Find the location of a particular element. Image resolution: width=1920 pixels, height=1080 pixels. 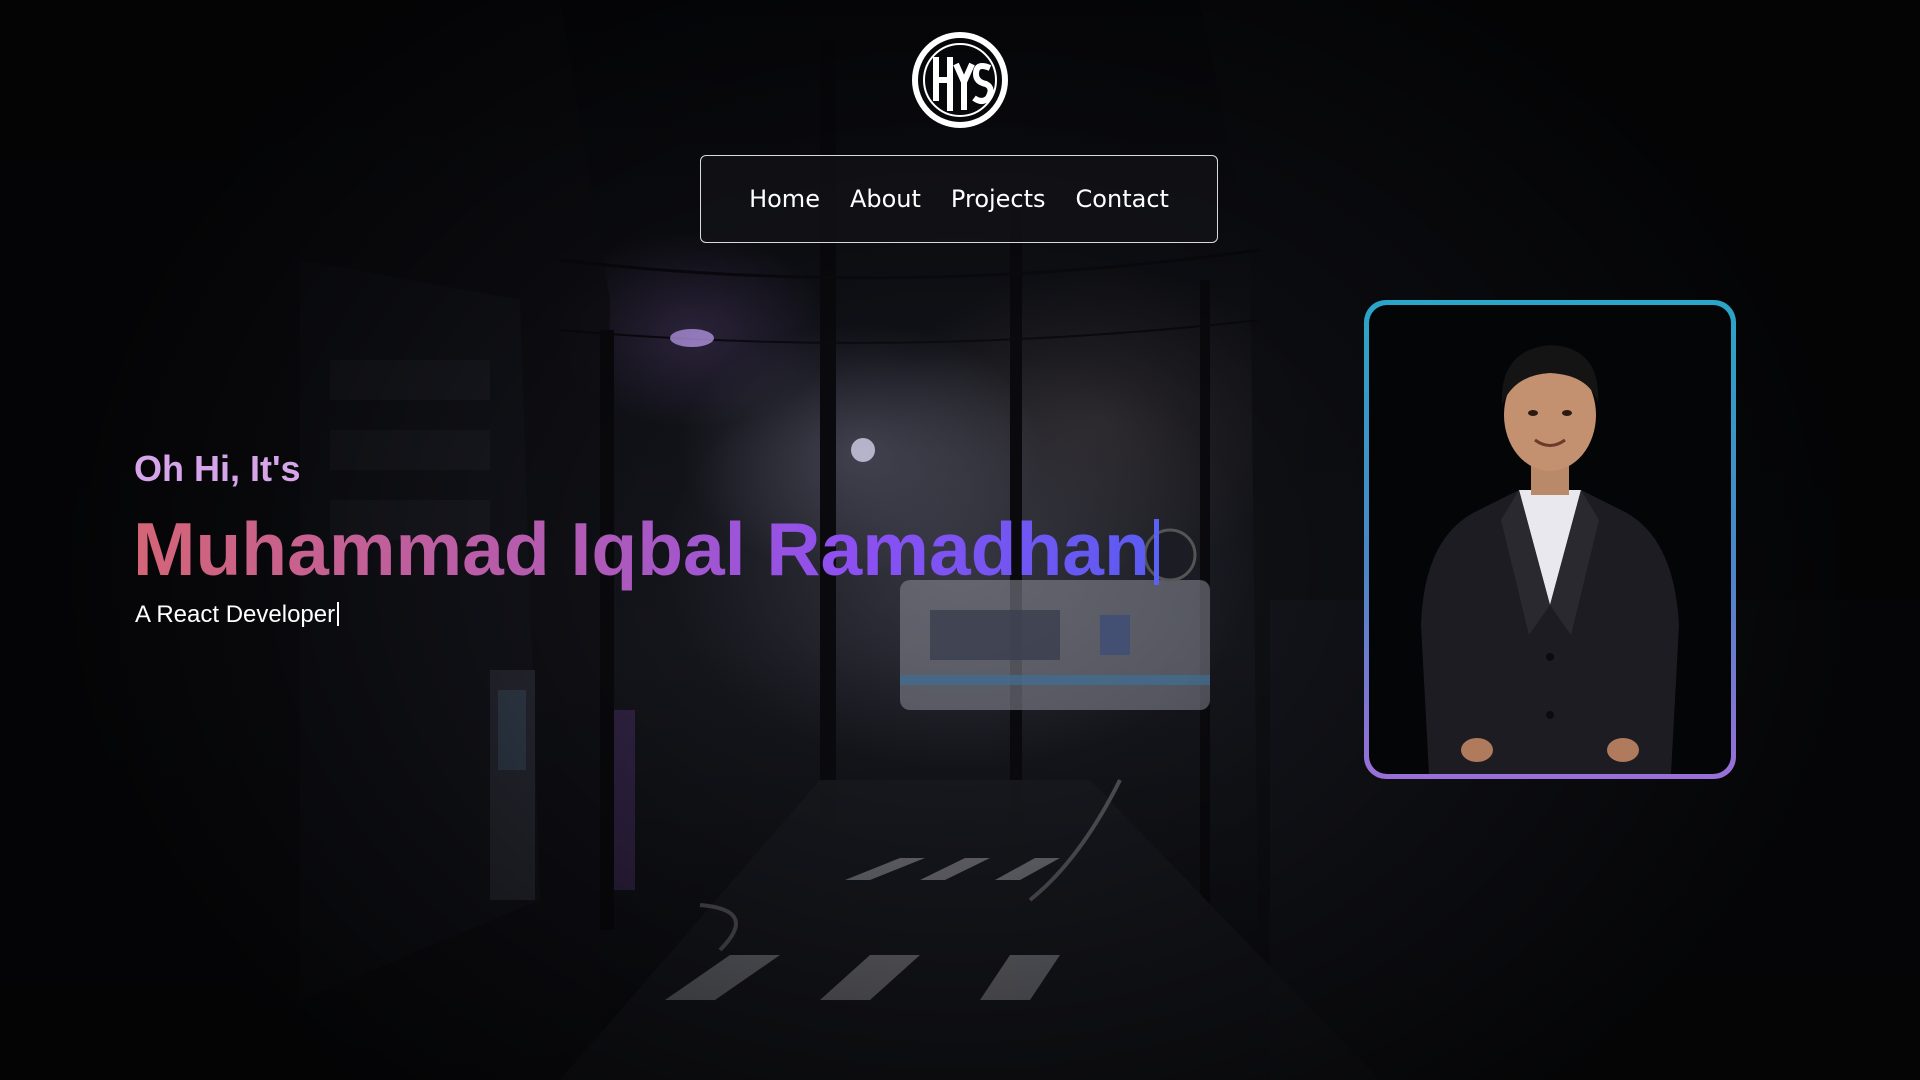

hero-name-wrap: Muhammad Iqbal Ramadhan is located at coordinates (646, 549).